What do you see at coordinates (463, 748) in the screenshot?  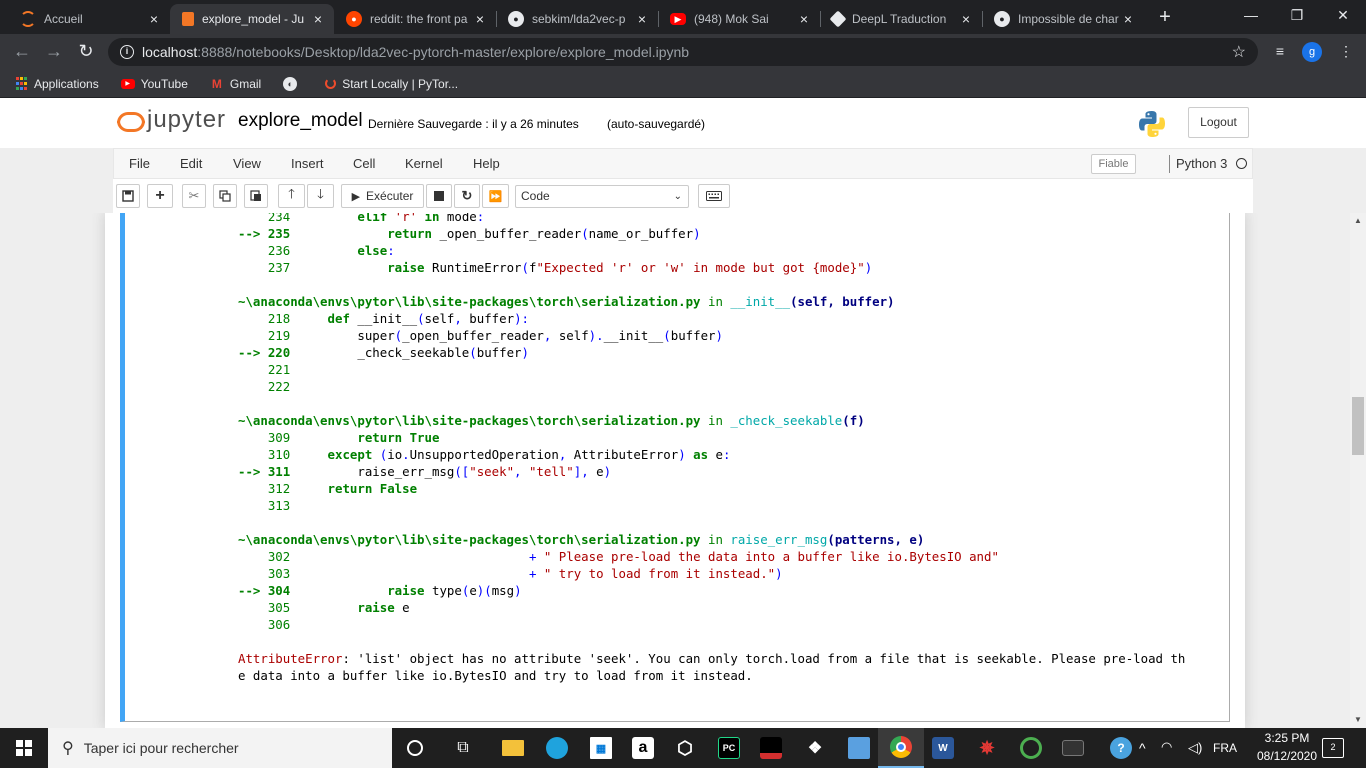 I see `task-view-button: ⧉` at bounding box center [463, 748].